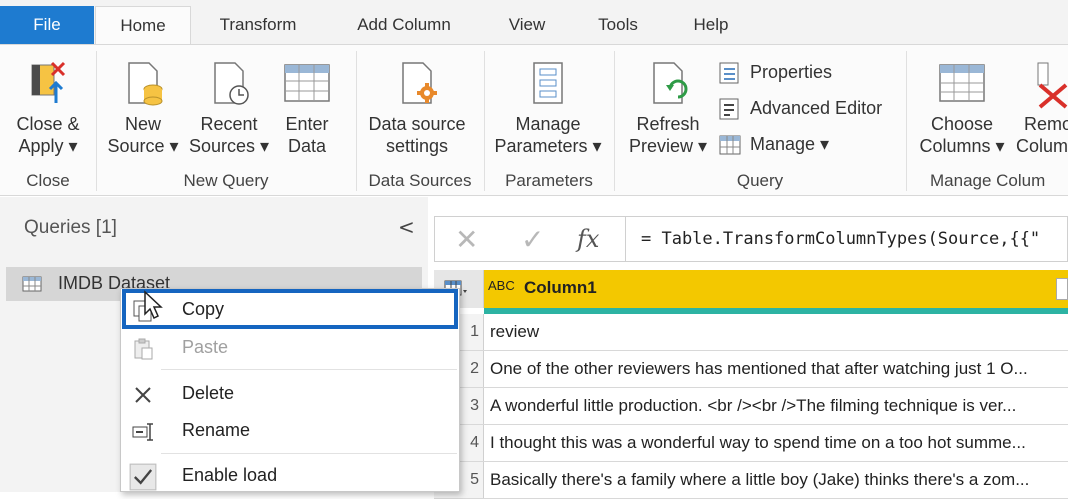 Image resolution: width=1068 pixels, height=499 pixels. What do you see at coordinates (790, 144) in the screenshot?
I see `manage-label: Manage ▾` at bounding box center [790, 144].